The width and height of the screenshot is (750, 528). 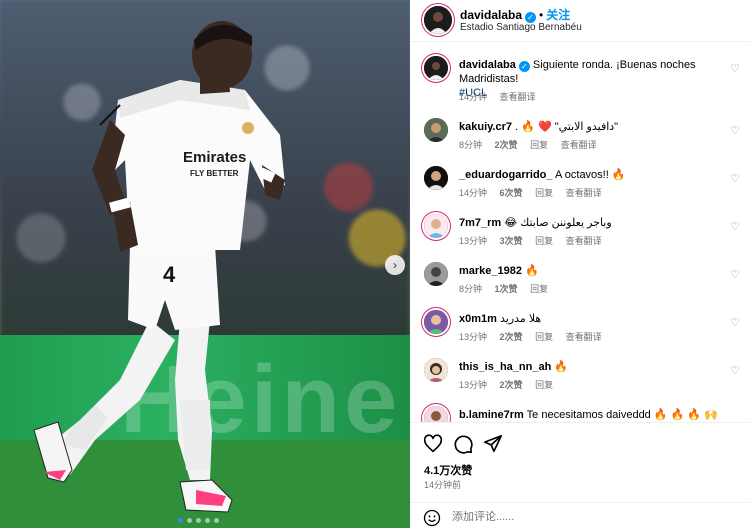 What do you see at coordinates (521, 27) in the screenshot?
I see `location-link: Estadio Santiago Bernabéu` at bounding box center [521, 27].